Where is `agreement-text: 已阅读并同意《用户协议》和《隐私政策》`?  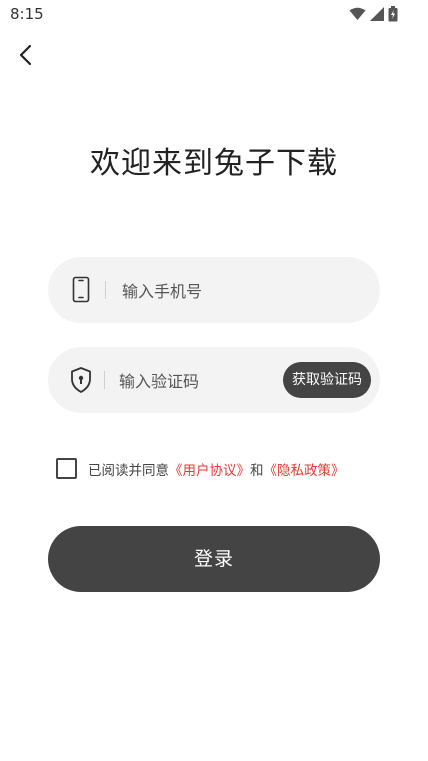 agreement-text: 已阅读并同意《用户协议》和《隐私政策》 is located at coordinates (216, 469).